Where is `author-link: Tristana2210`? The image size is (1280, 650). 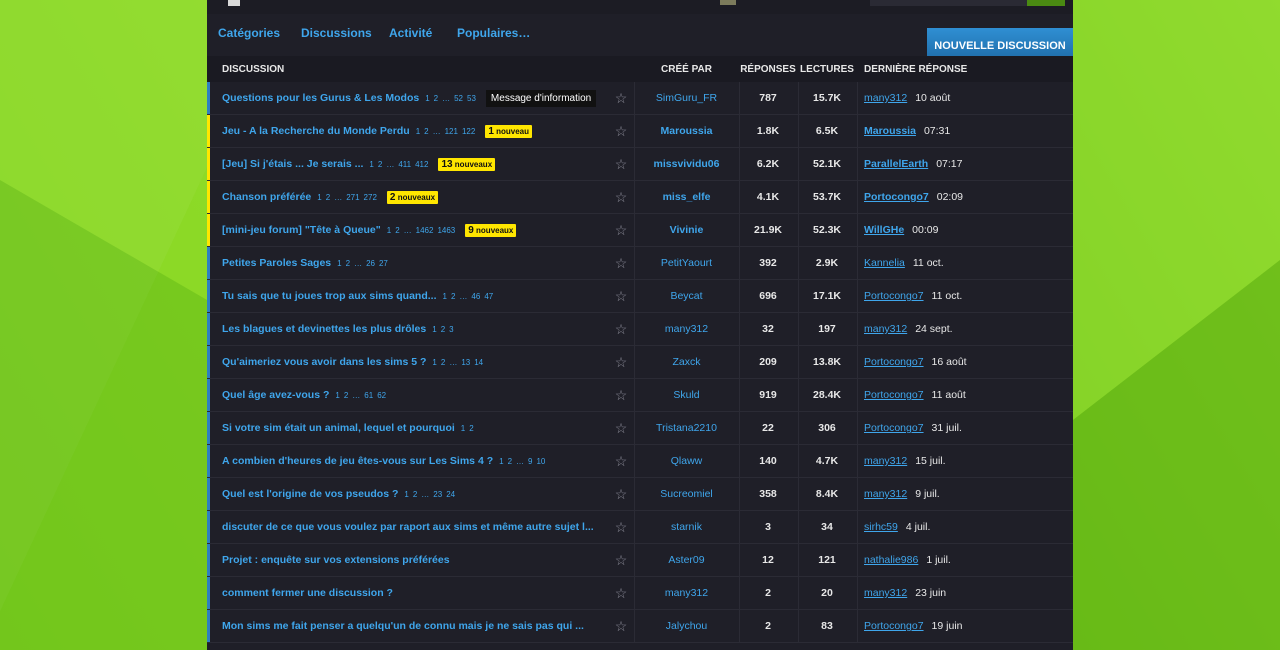
author-link: Tristana2210 is located at coordinates (686, 428).